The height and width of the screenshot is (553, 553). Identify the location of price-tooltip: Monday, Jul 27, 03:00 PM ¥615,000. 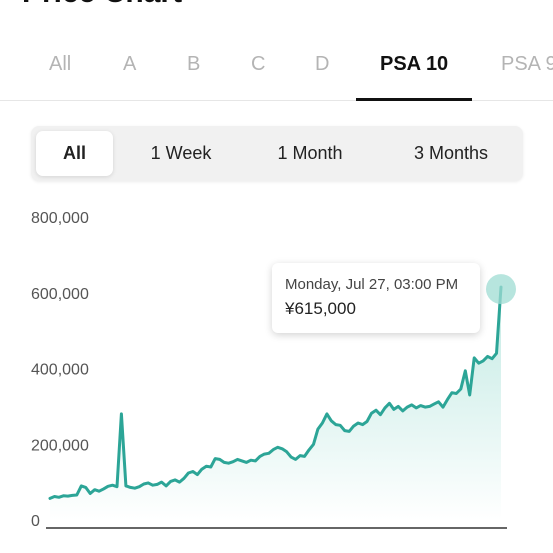
(376, 298).